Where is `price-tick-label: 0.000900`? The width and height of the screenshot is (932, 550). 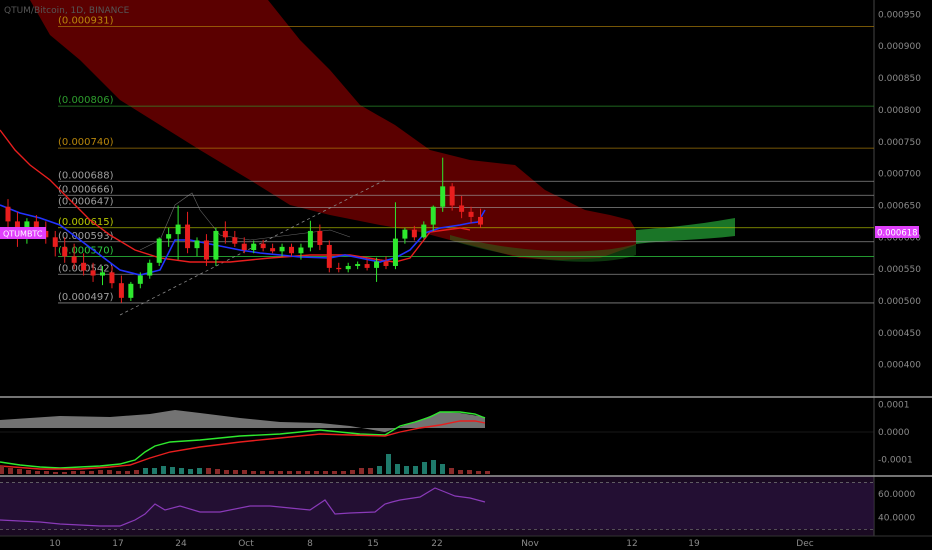
price-tick-label: 0.000900 is located at coordinates (899, 47).